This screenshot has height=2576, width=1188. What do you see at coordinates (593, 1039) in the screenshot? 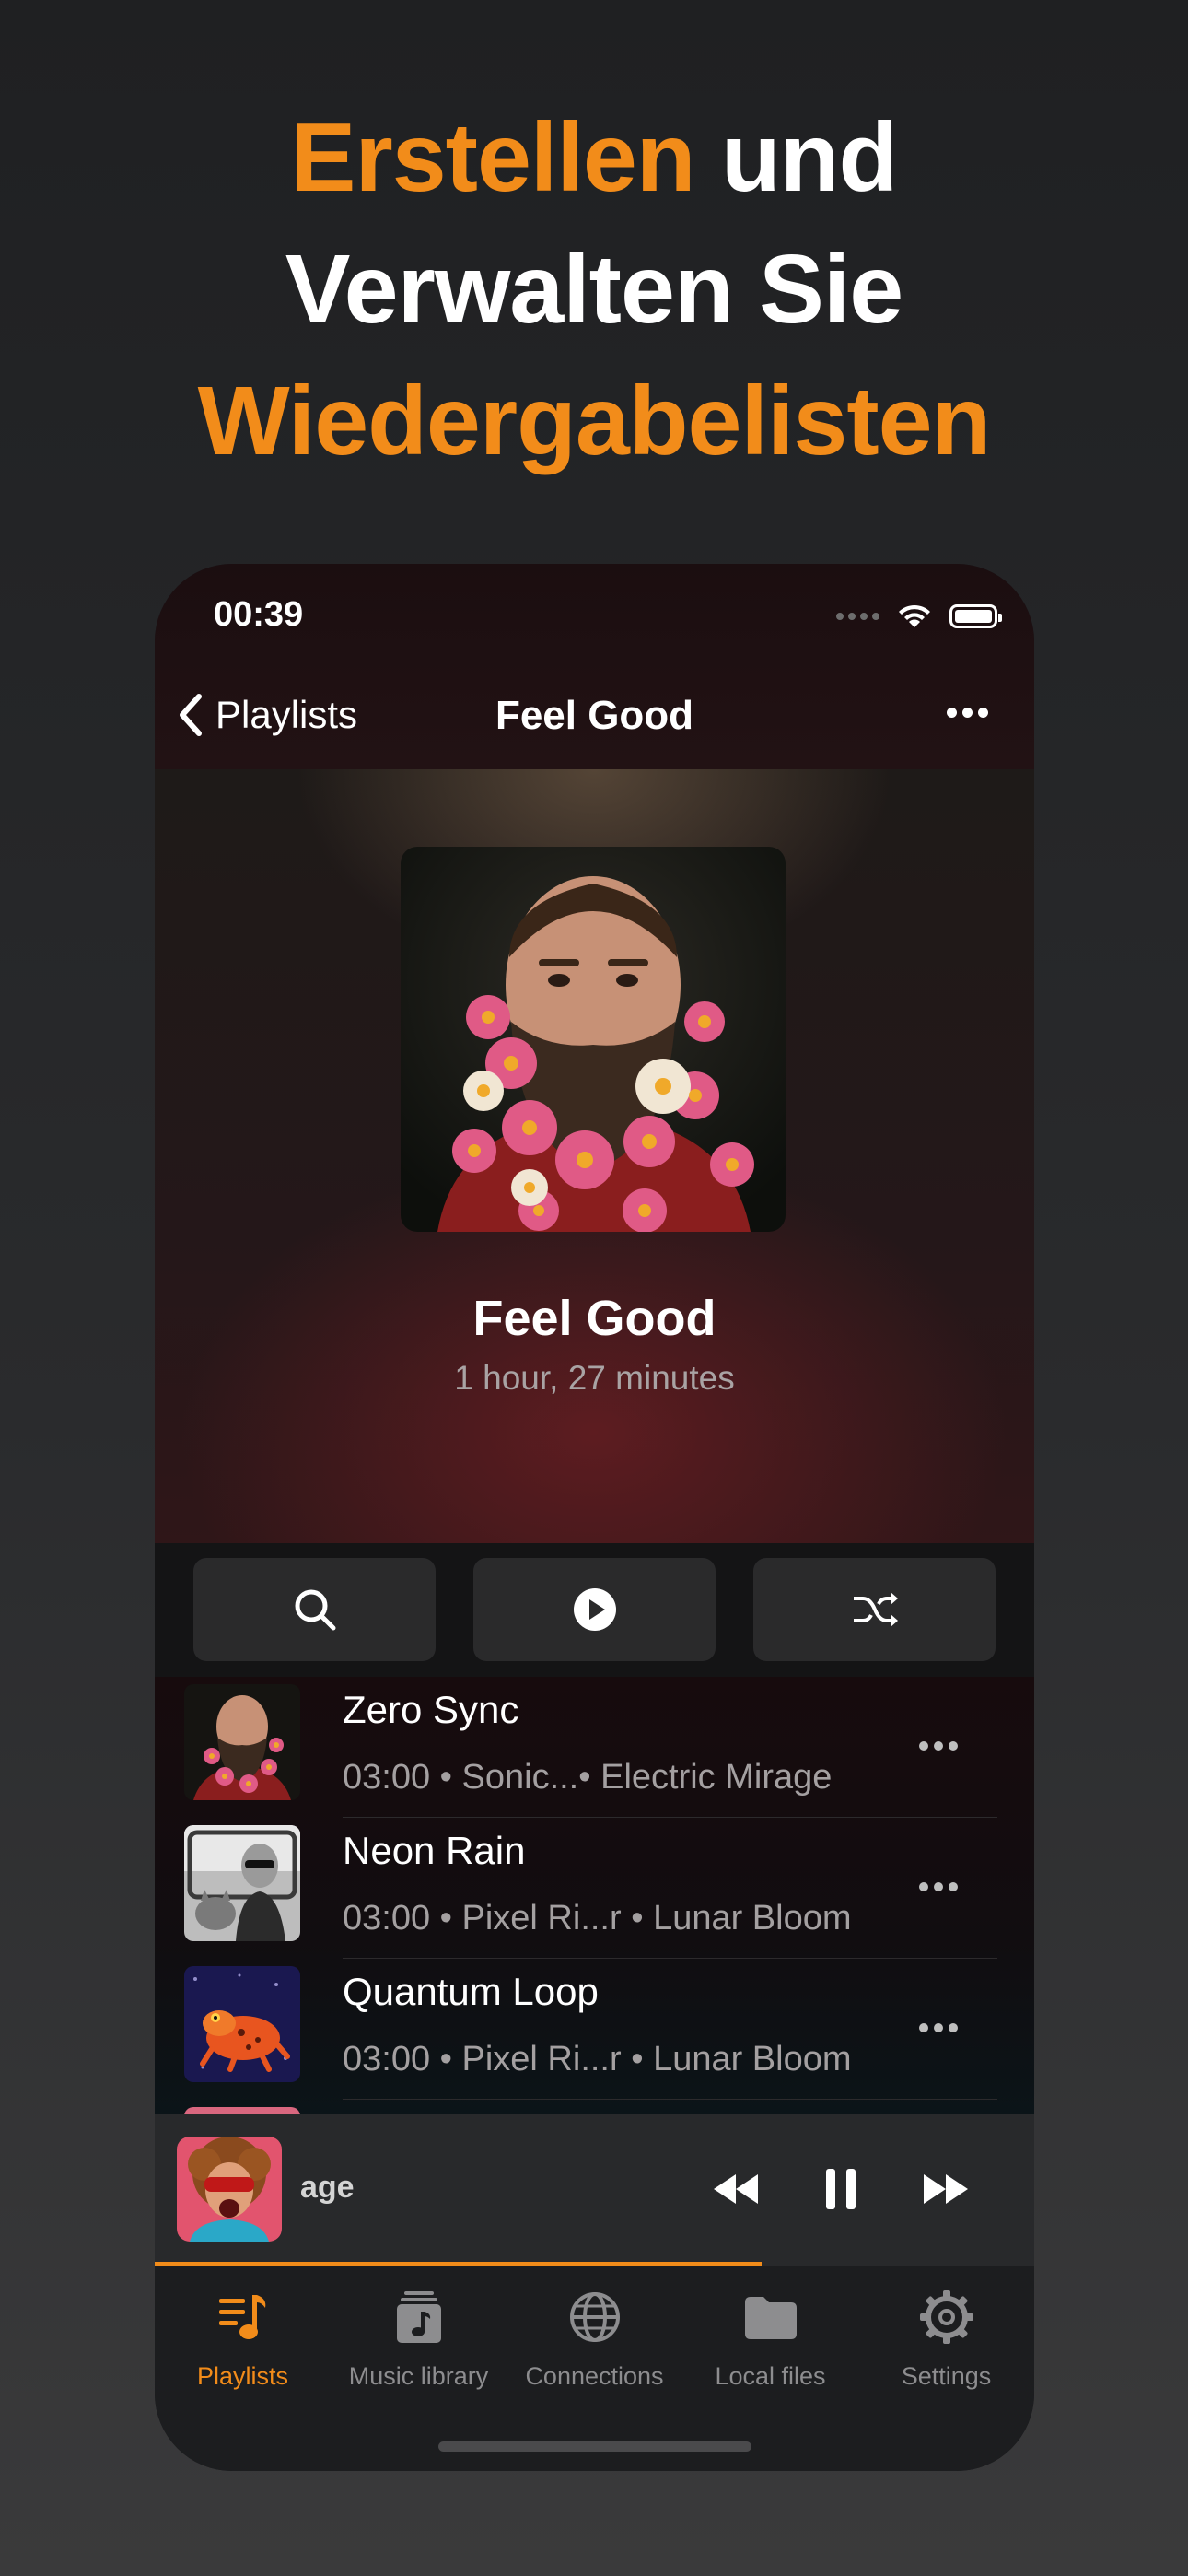
I see `playlist-cover-image` at bounding box center [593, 1039].